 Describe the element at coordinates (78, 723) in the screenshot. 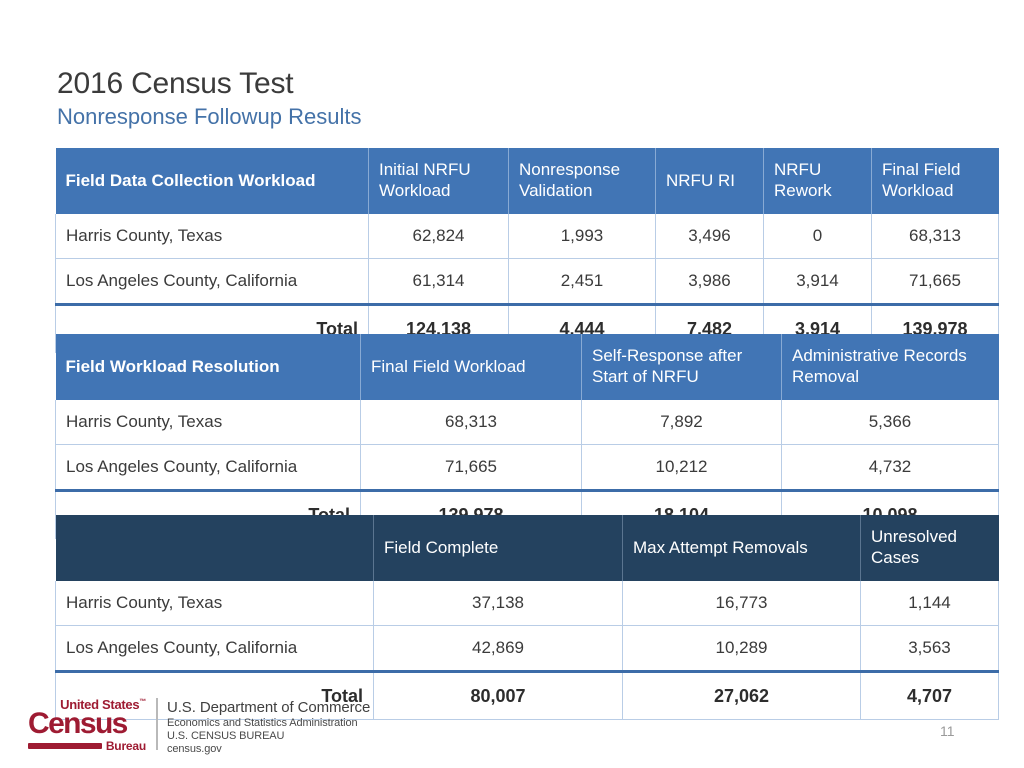

I see `logo-census-label: Census` at that location.